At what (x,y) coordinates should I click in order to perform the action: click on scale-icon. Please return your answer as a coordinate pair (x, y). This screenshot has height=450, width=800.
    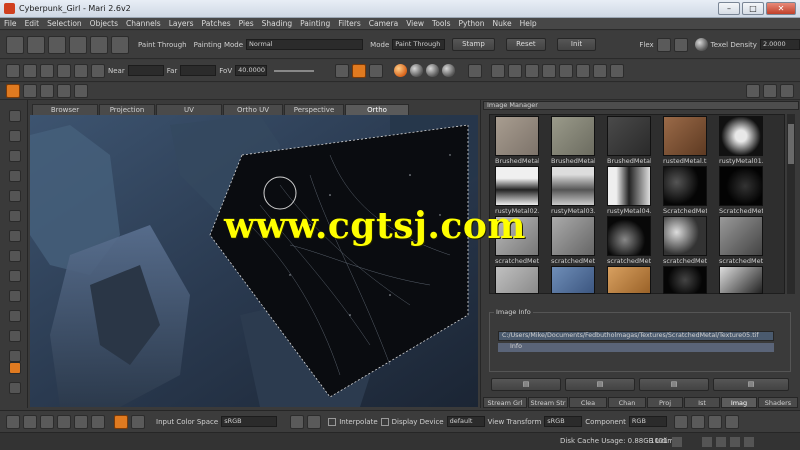
    Looking at the image, I should click on (583, 70).